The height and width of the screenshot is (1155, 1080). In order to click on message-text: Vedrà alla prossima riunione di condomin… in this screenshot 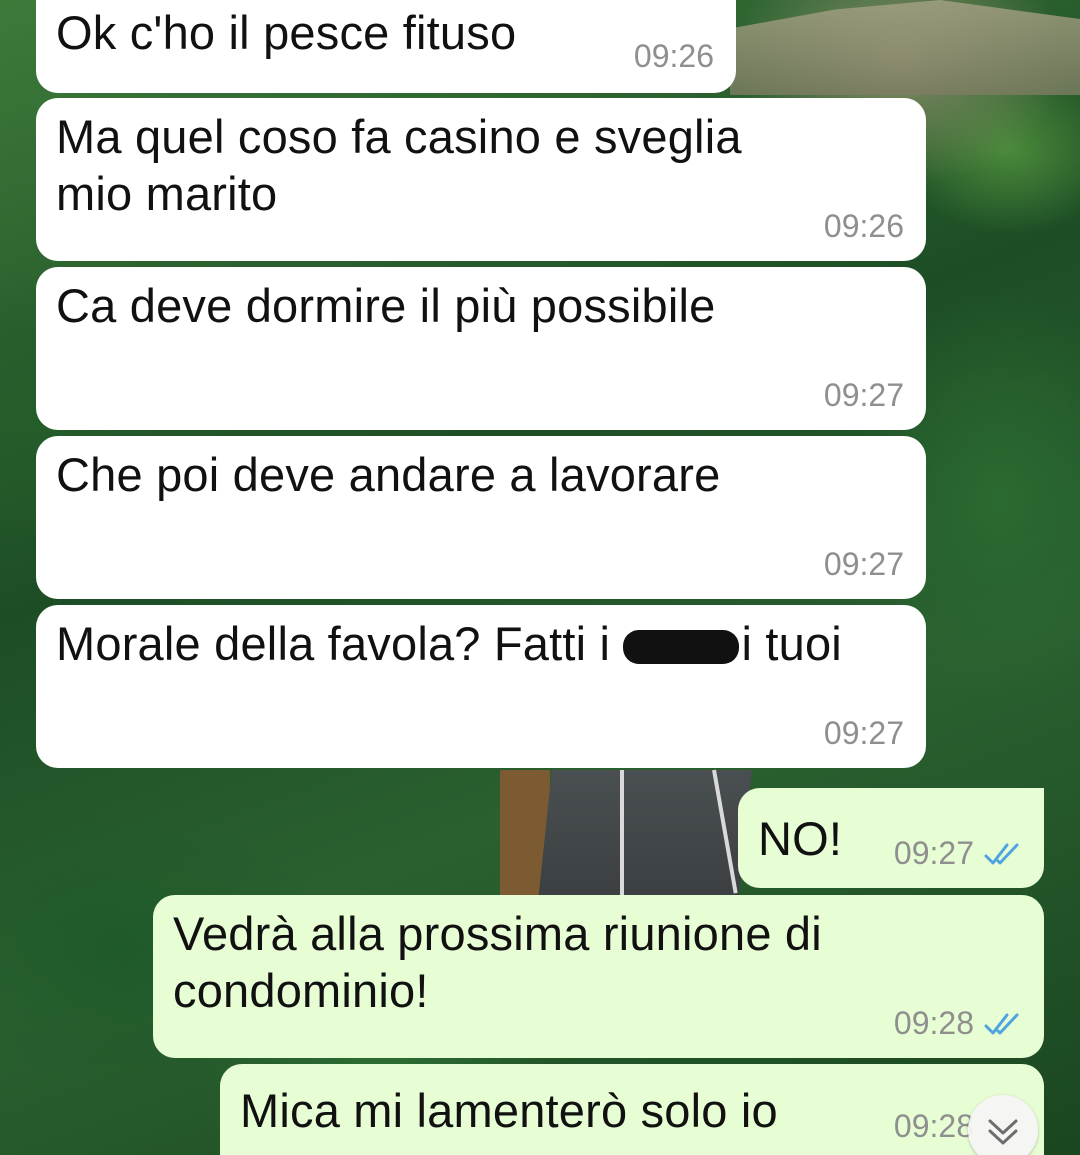, I will do `click(497, 962)`.